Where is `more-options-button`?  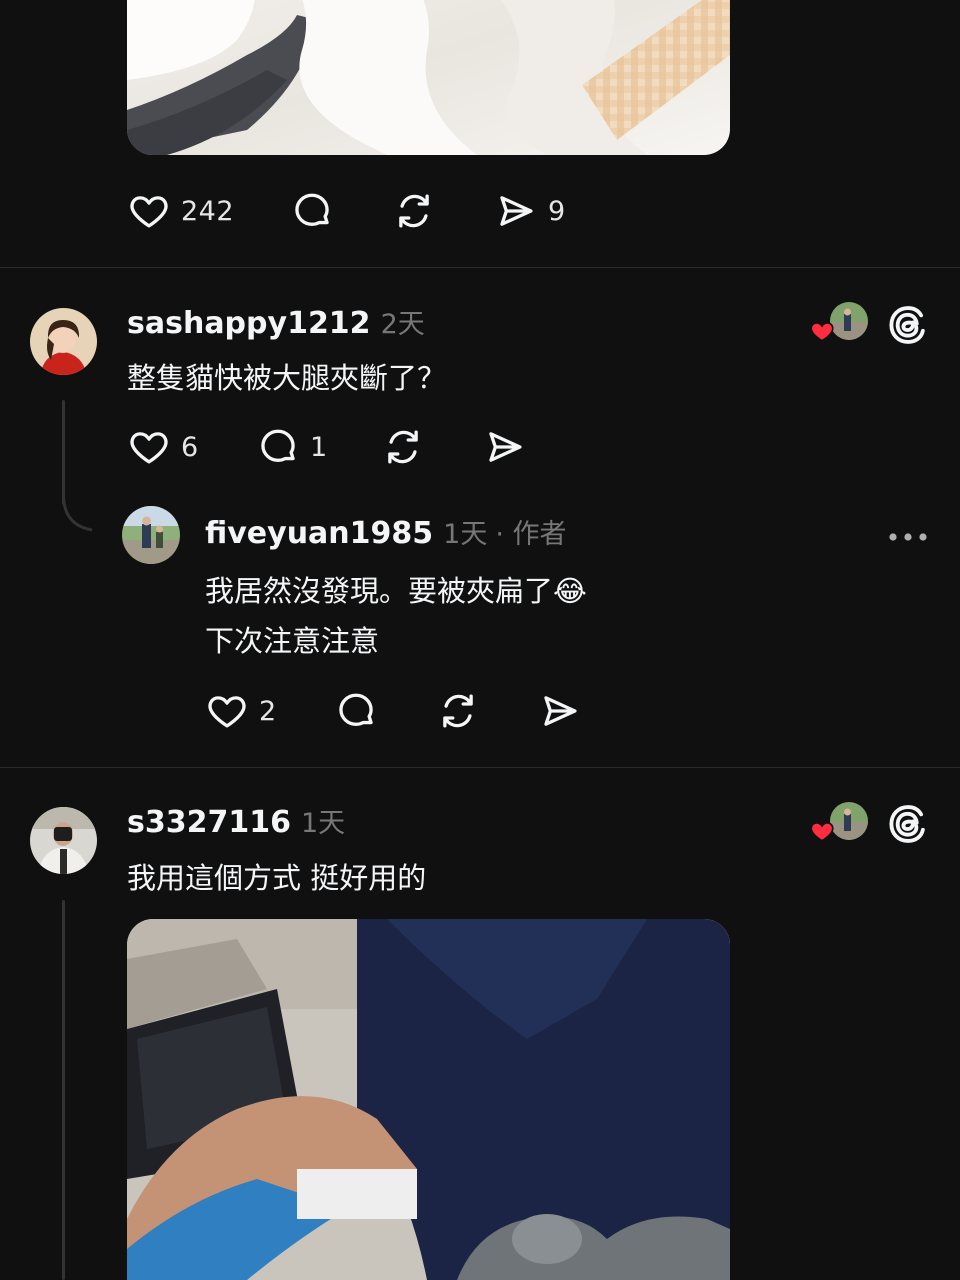 more-options-button is located at coordinates (908, 534).